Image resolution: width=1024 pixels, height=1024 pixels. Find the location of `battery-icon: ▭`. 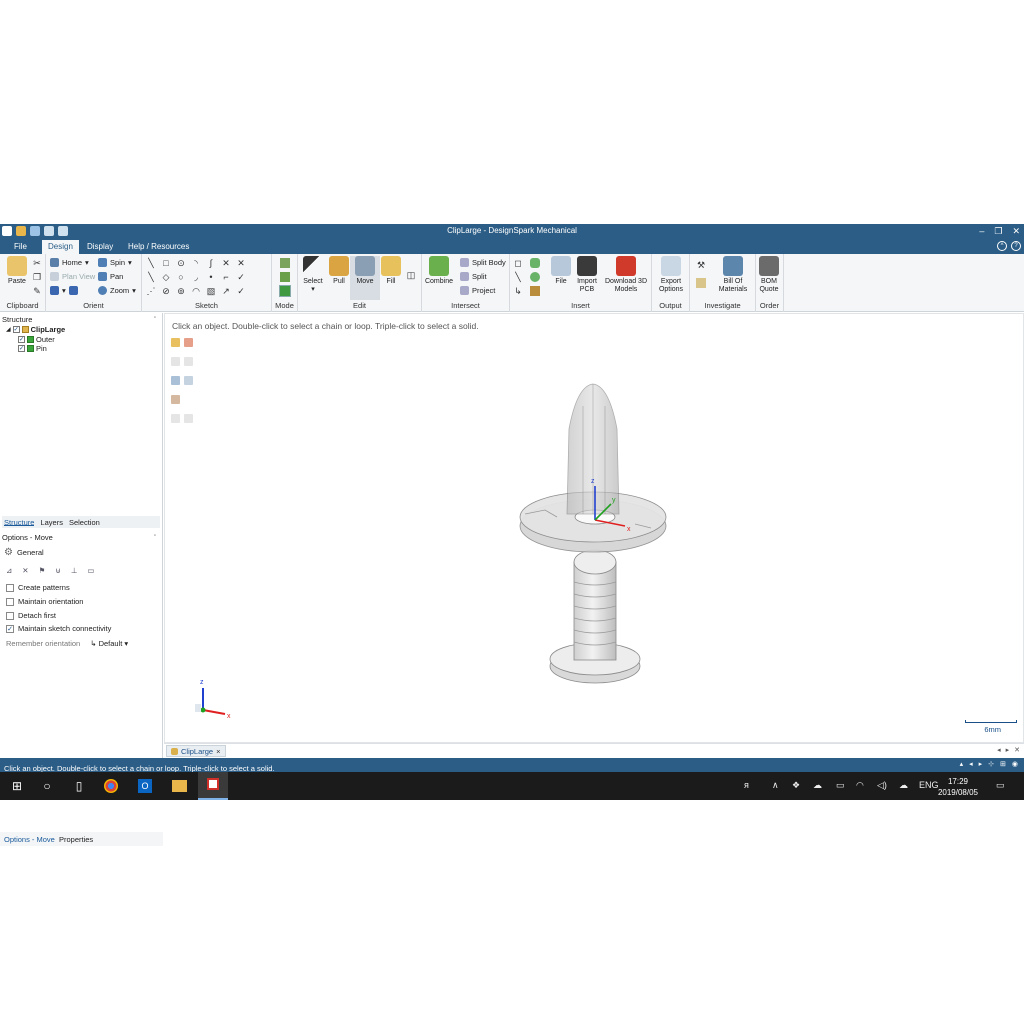

battery-icon: ▭ is located at coordinates (840, 785).